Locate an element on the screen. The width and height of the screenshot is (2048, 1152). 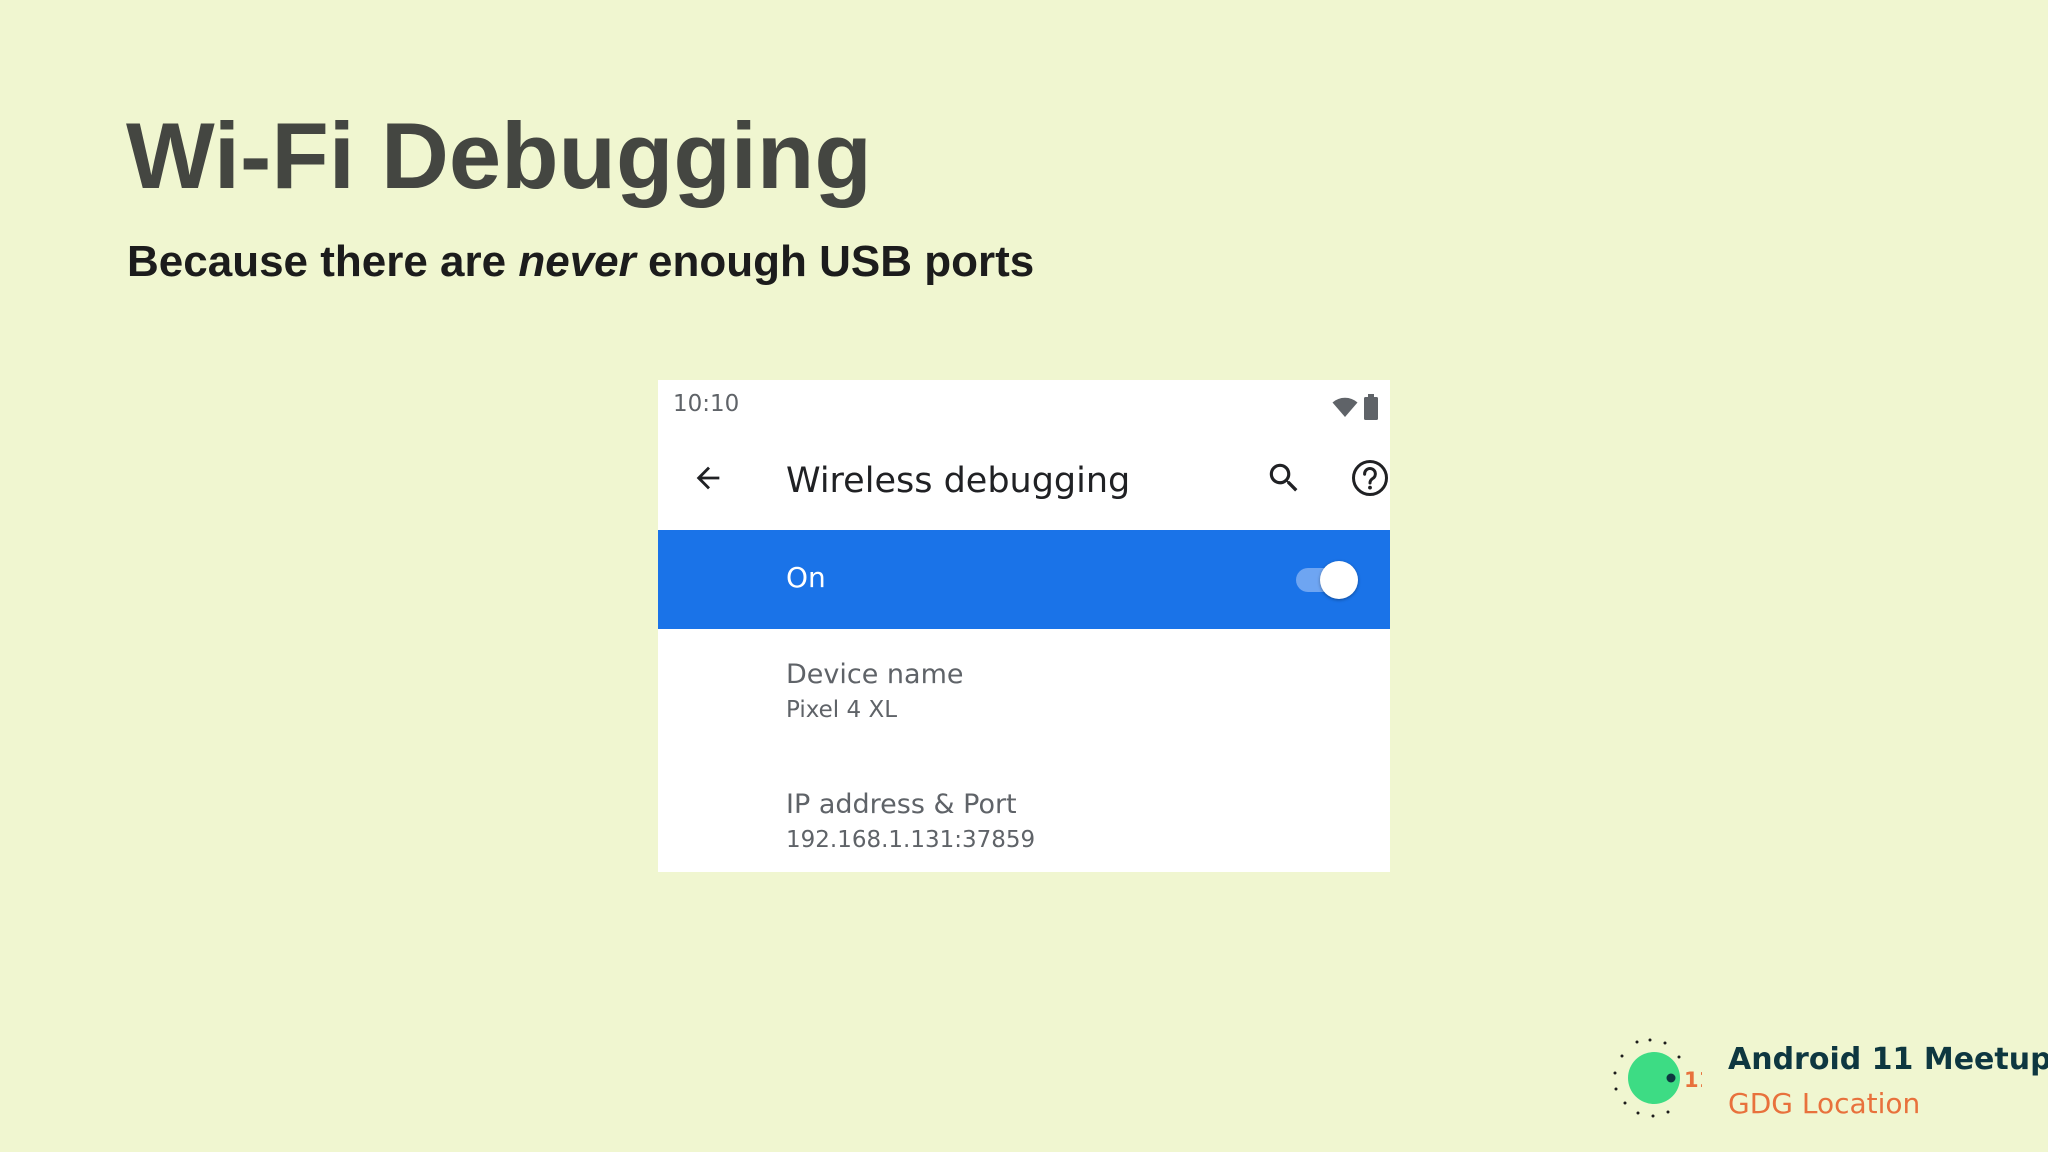
status-bar: 10:10 is located at coordinates (1024, 406).